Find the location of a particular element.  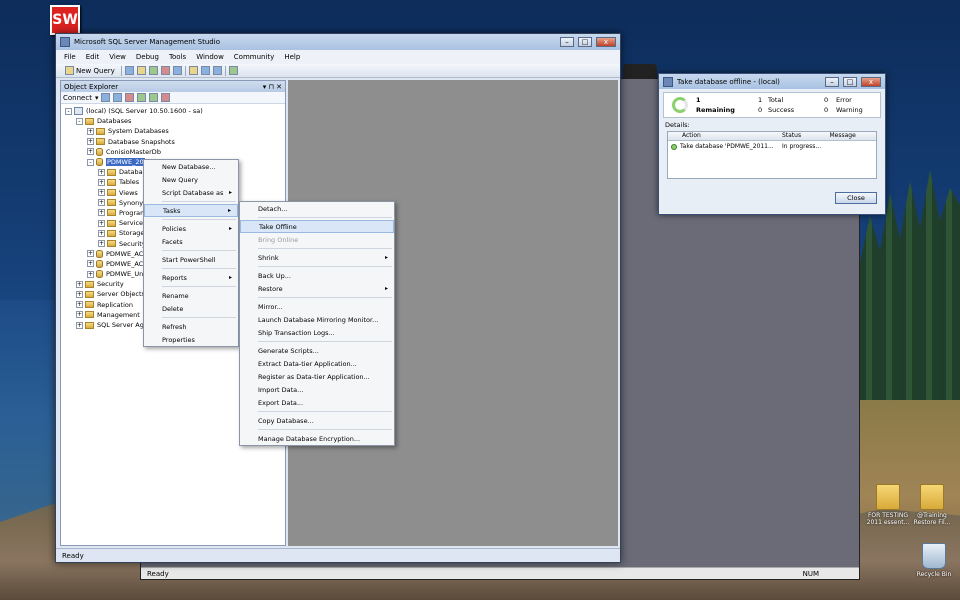

save-all-icon is located at coordinates (217, 70).